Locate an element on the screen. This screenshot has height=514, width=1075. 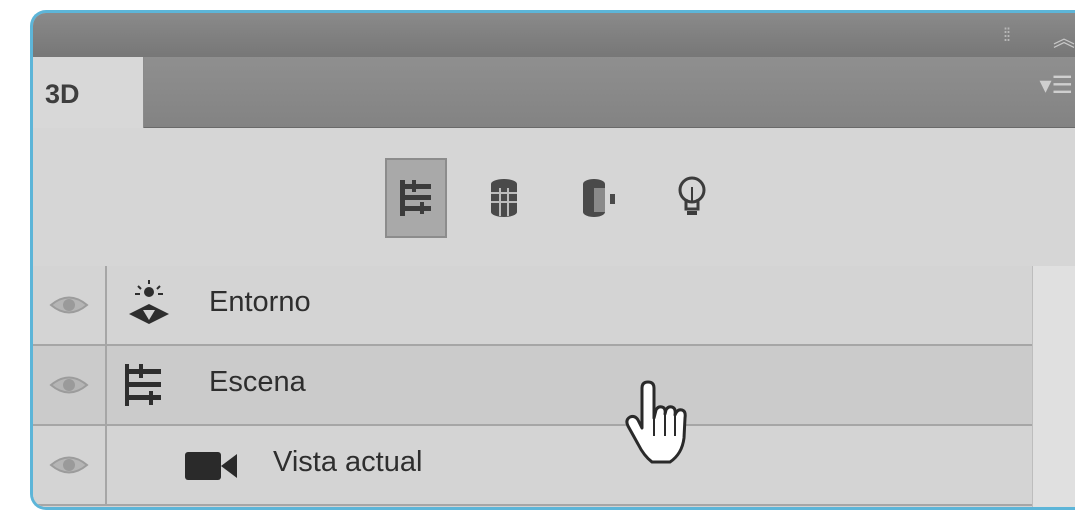
tab-row: 3D ▾☰ is located at coordinates (554, 92).